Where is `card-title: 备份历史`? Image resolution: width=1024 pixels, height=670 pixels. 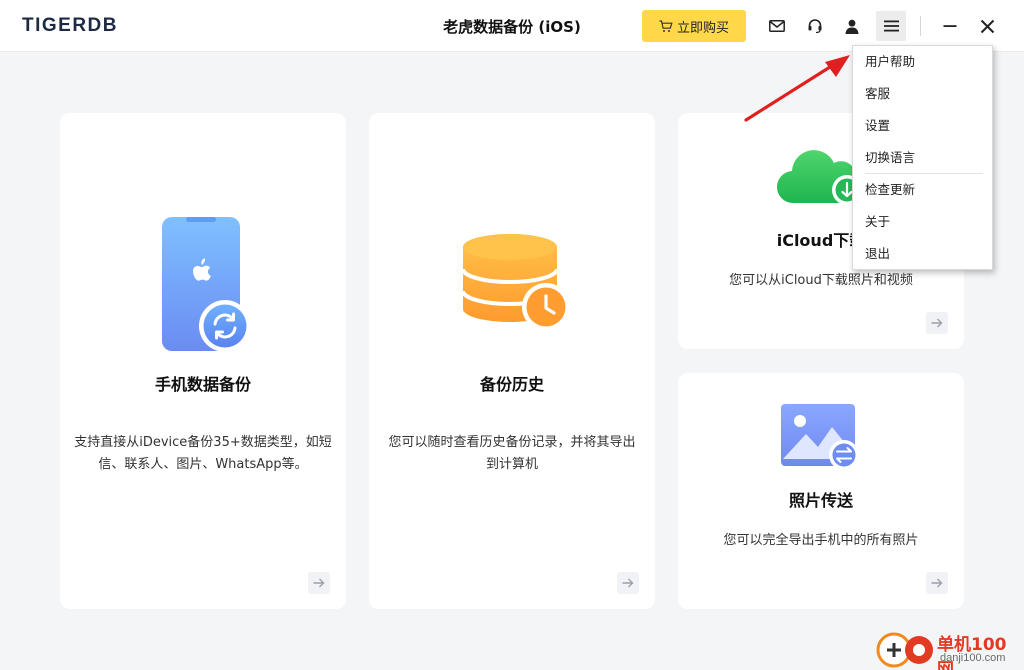
card-title: 备份历史 is located at coordinates (511, 384).